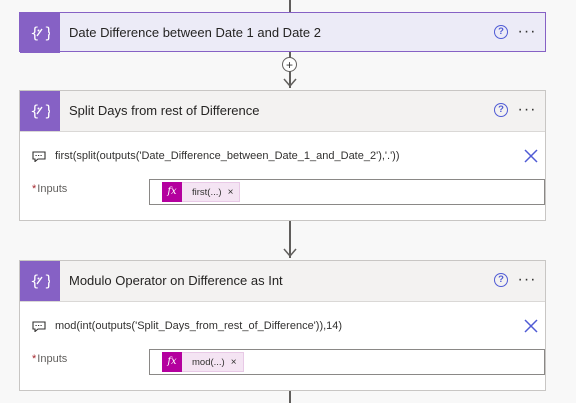 Image resolution: width=576 pixels, height=403 pixels. What do you see at coordinates (208, 362) in the screenshot?
I see `token-label: mod(...)` at bounding box center [208, 362].